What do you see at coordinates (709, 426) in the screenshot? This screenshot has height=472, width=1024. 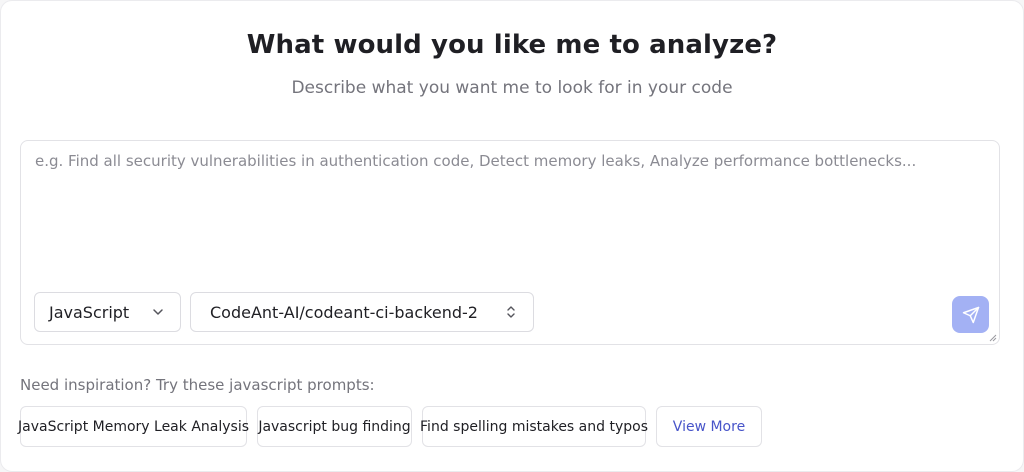 I see `view-more-button: View More` at bounding box center [709, 426].